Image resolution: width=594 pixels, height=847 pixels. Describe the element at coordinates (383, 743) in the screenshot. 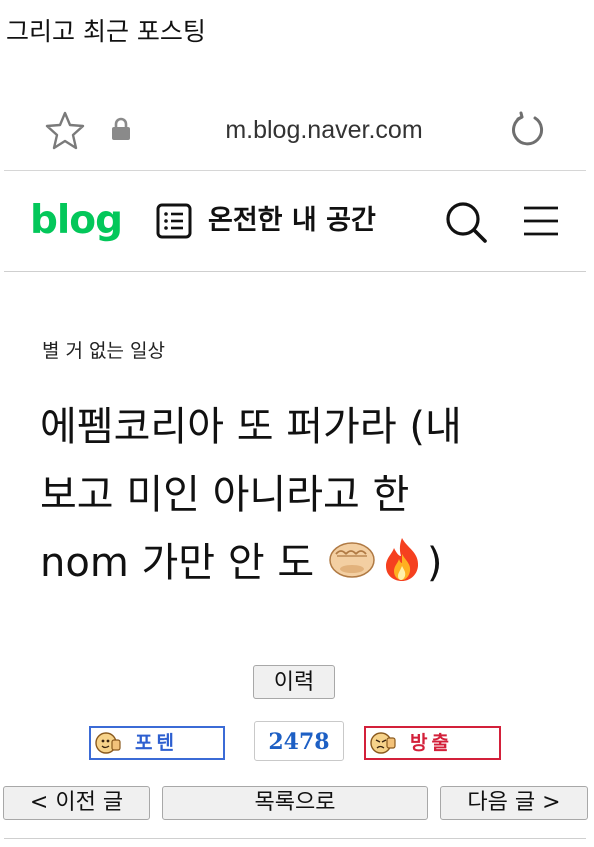

I see `thumbs-down-face-icon` at that location.